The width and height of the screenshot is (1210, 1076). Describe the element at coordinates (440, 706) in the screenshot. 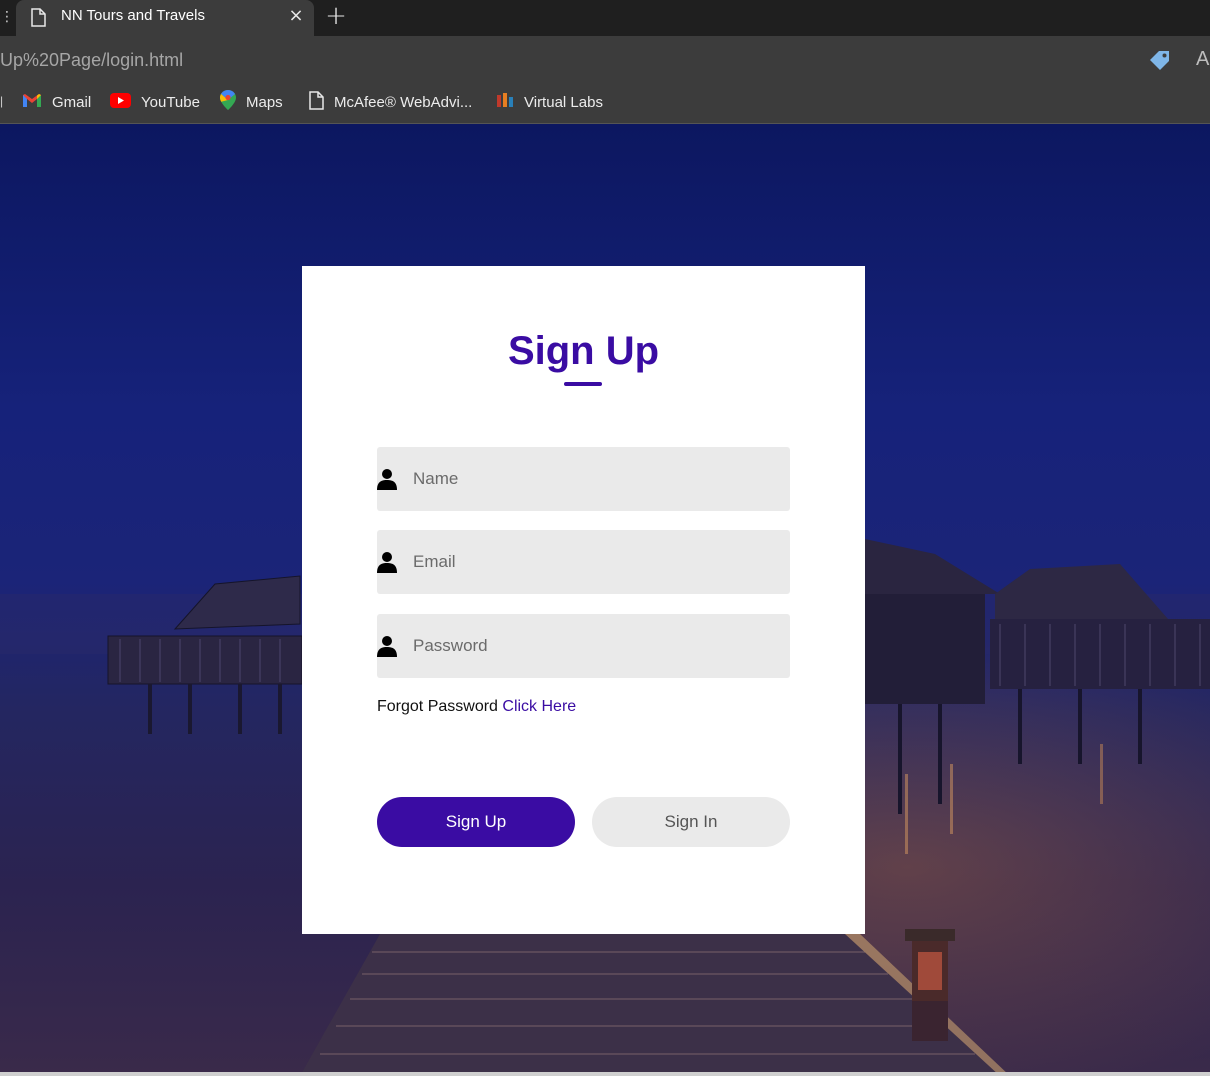

I see `forgot-password-label: Forgot Password` at that location.